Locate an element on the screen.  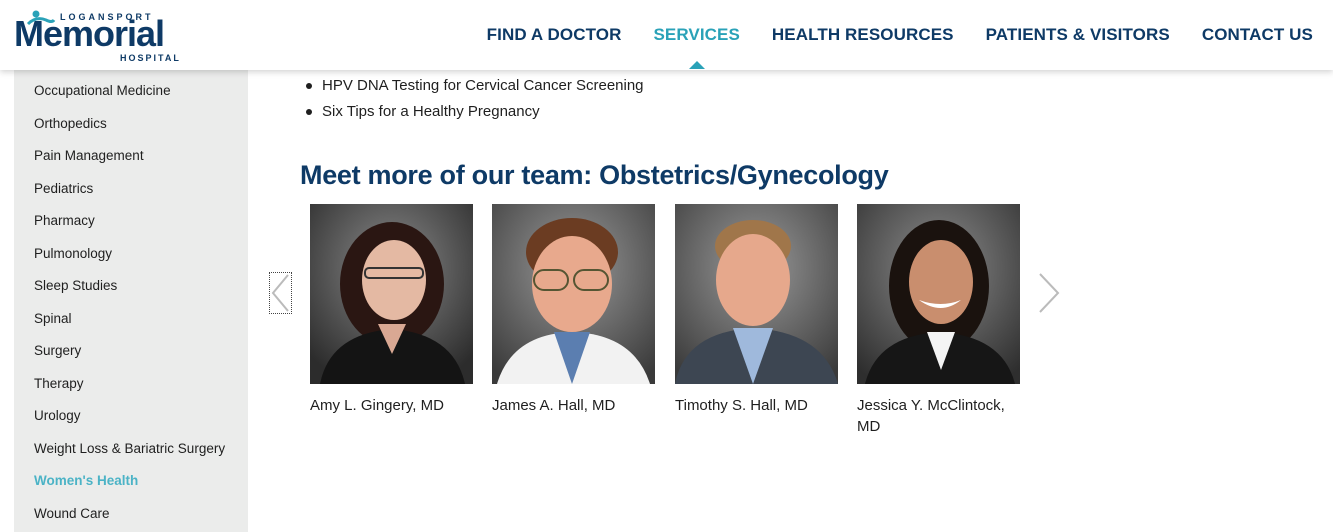
sidebar-item-pharmacy: Pharmacy is located at coordinates (131, 229).